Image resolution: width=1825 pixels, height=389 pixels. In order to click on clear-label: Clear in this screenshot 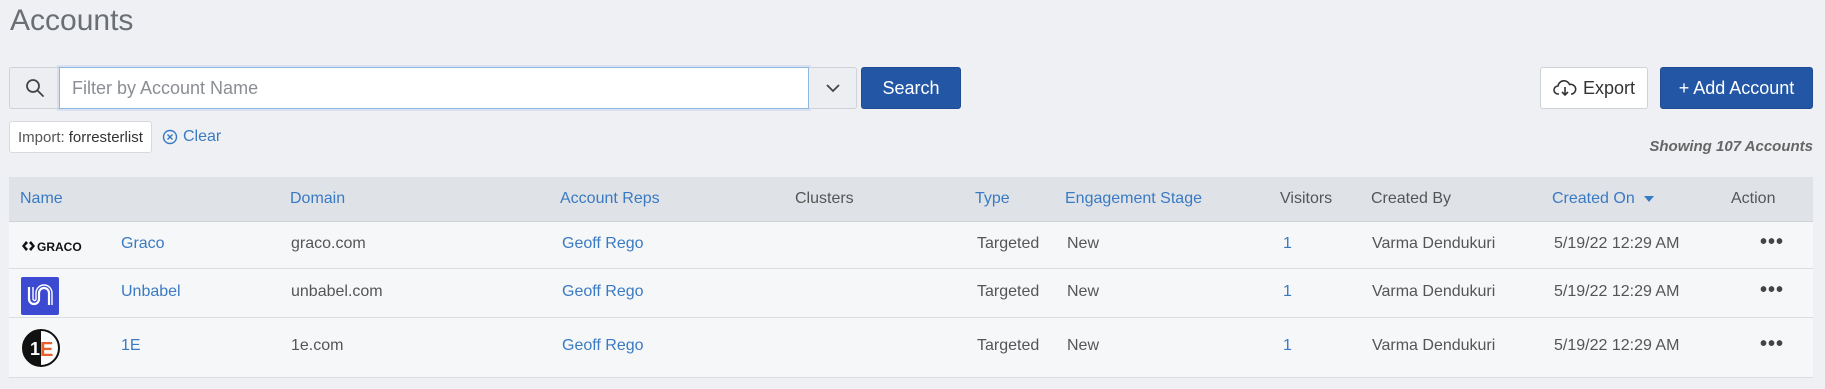, I will do `click(202, 136)`.